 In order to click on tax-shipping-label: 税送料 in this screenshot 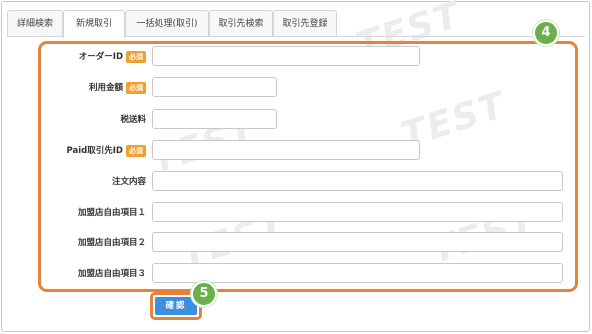, I will do `click(133, 120)`.